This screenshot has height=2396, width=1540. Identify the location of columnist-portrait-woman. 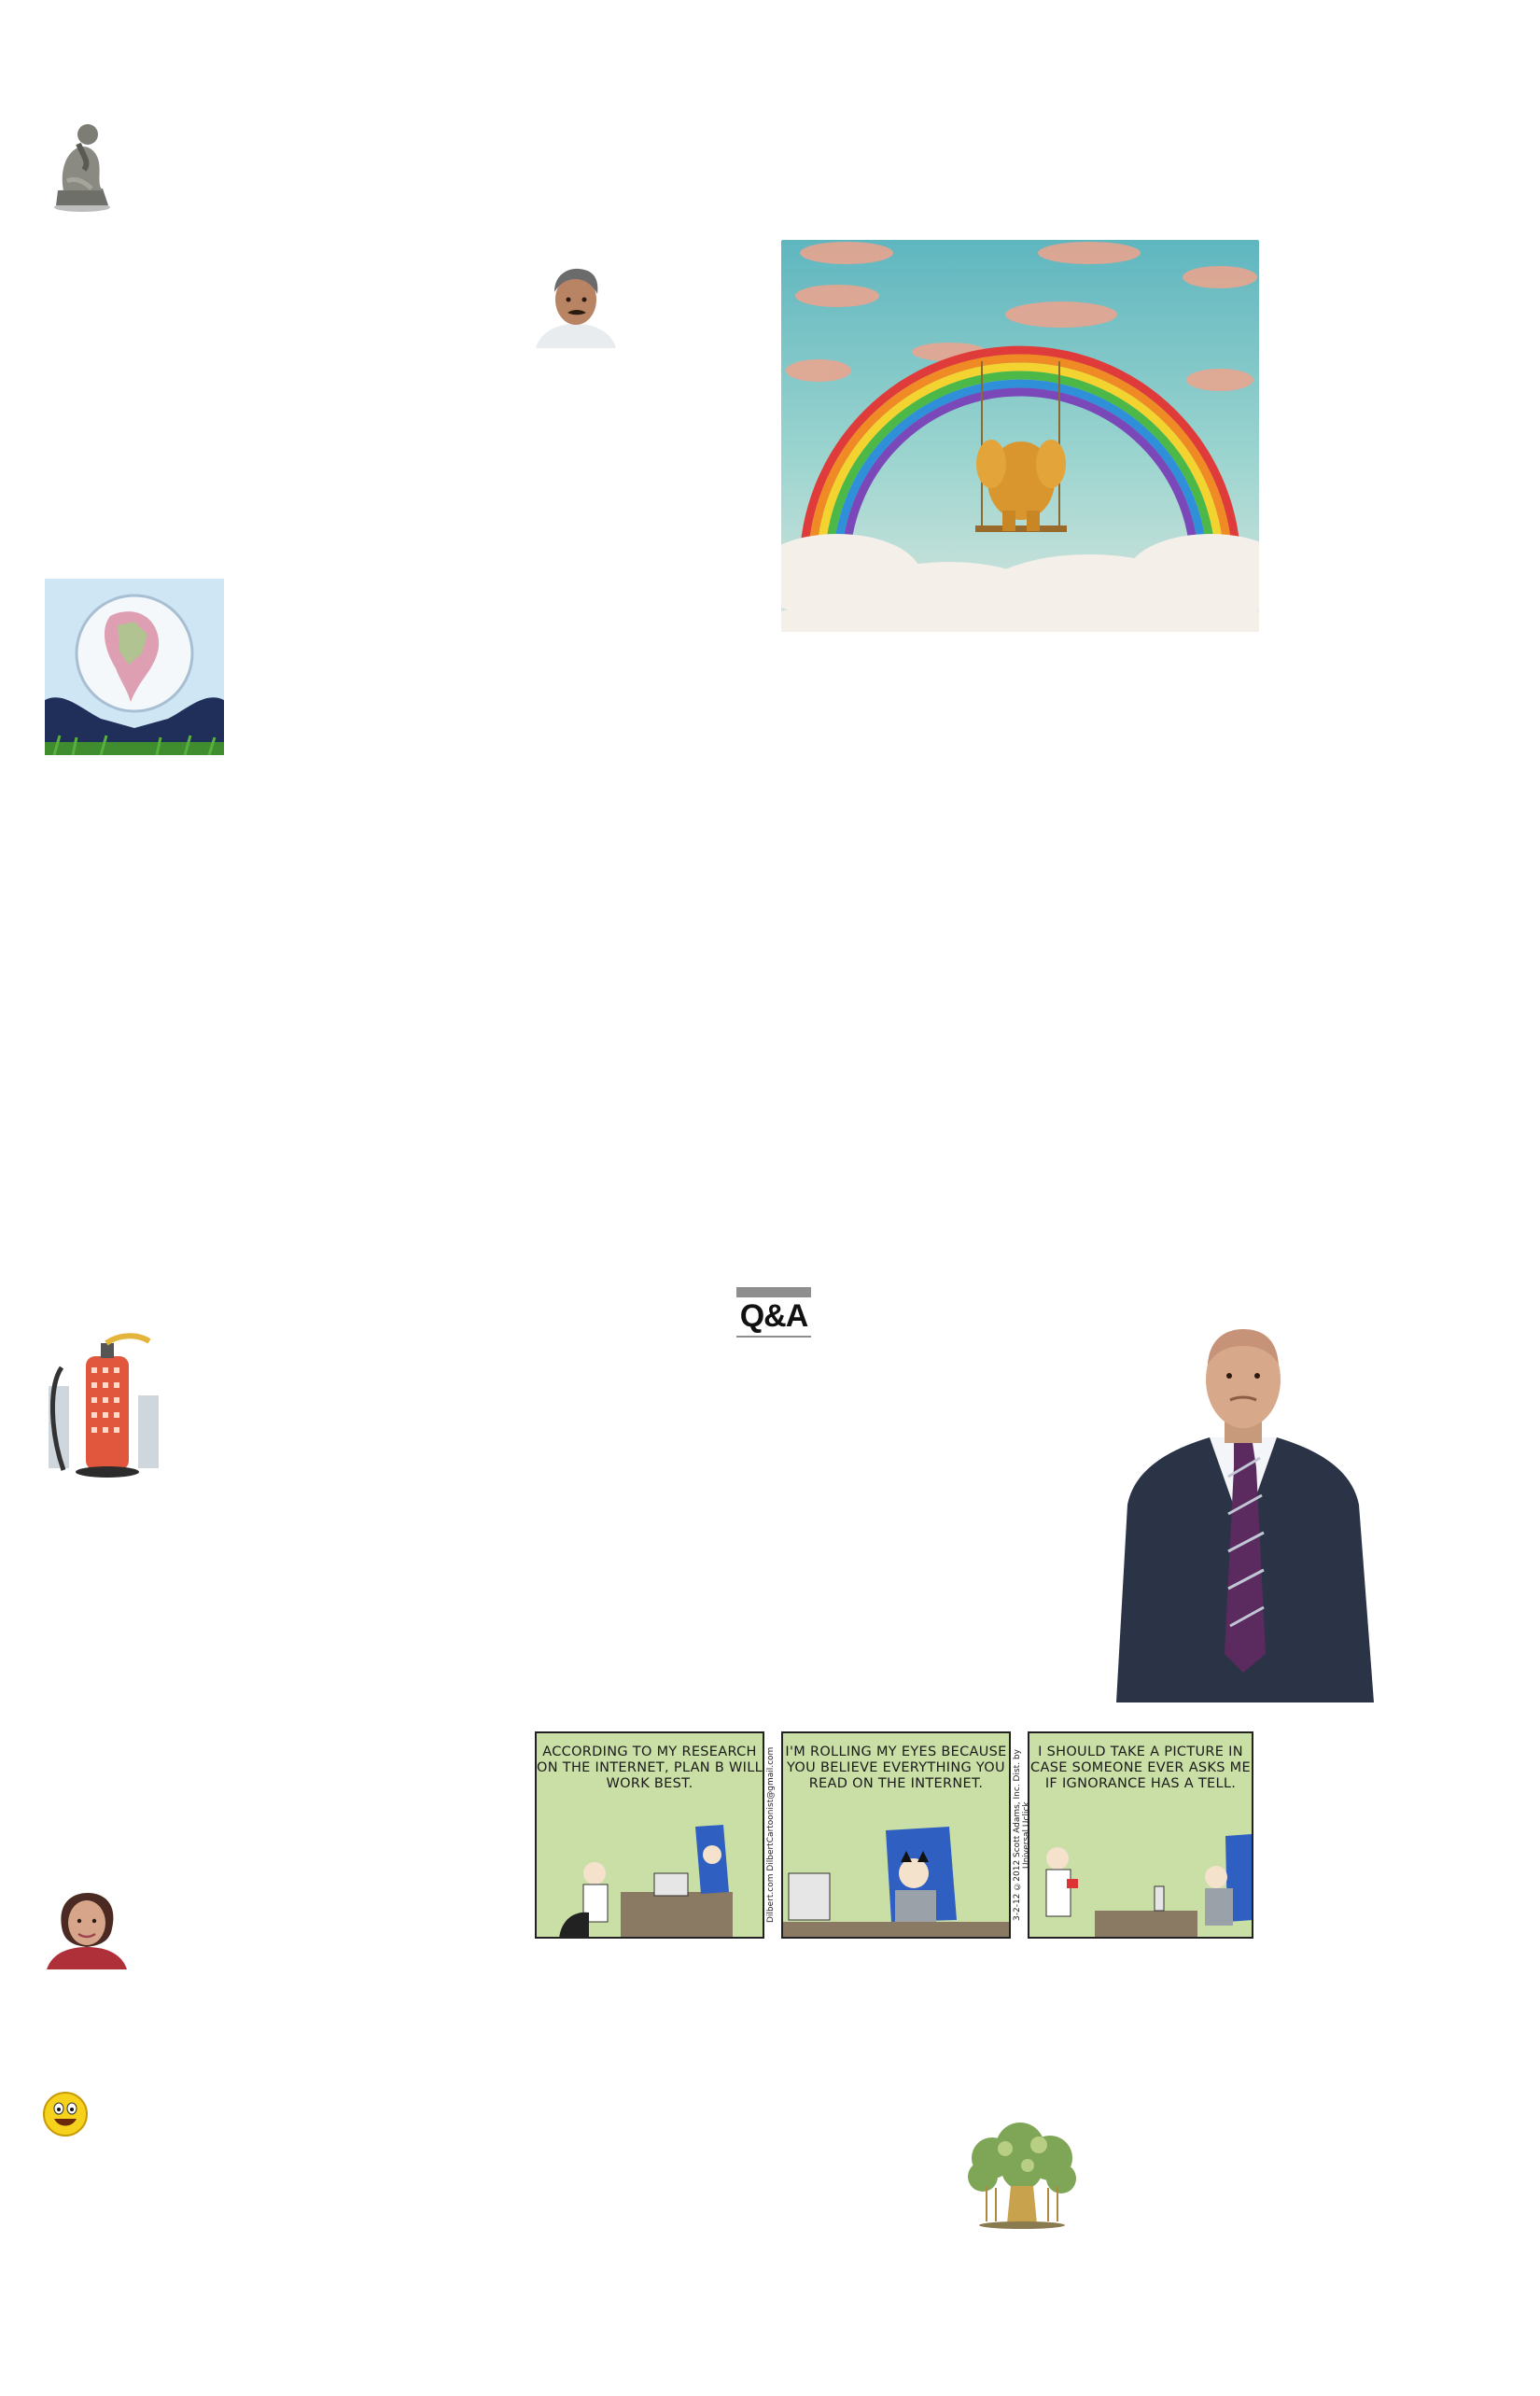
(87, 1929).